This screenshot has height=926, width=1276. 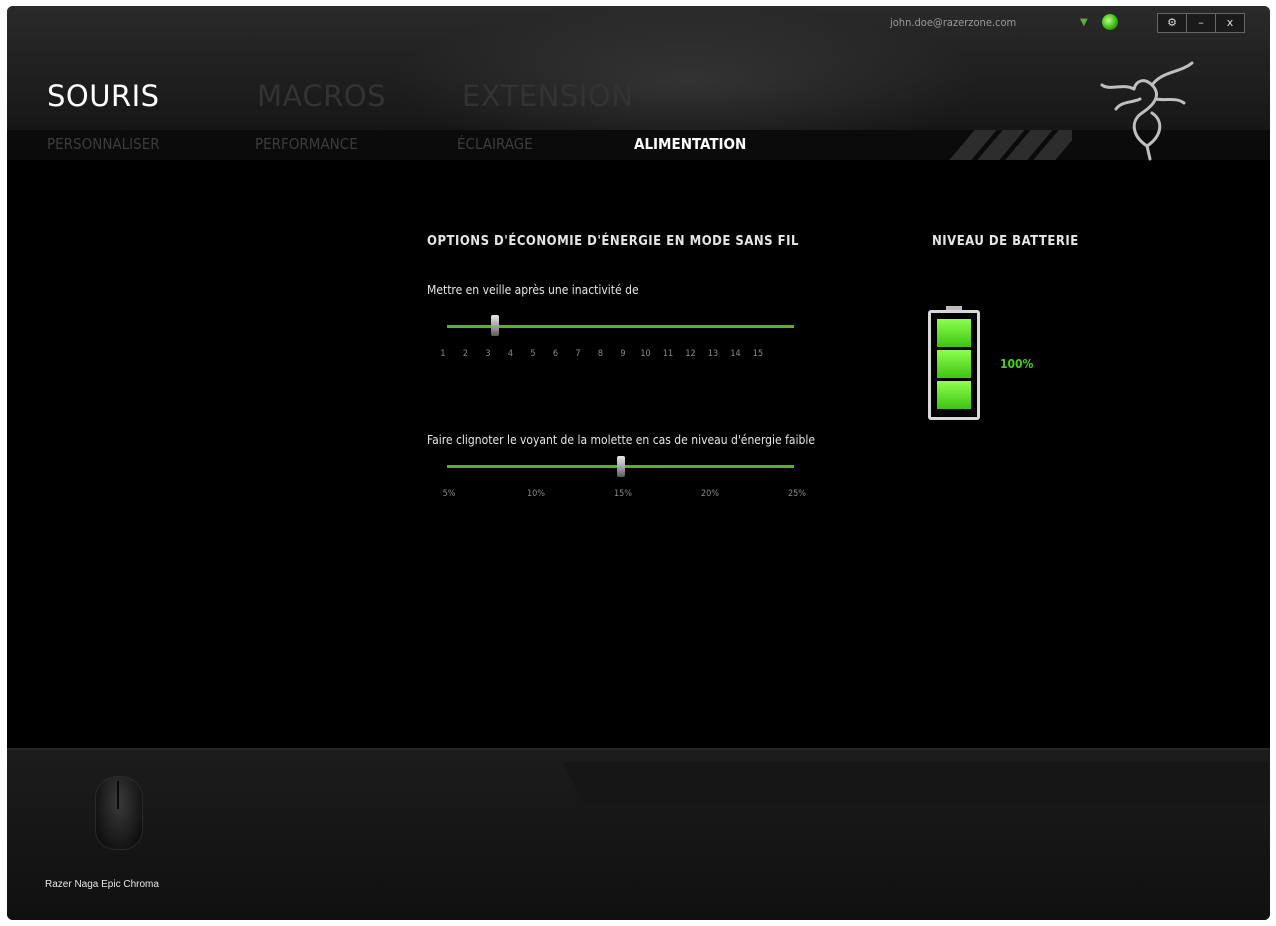 I want to click on sleep-tick-label: 2, so click(x=465, y=354).